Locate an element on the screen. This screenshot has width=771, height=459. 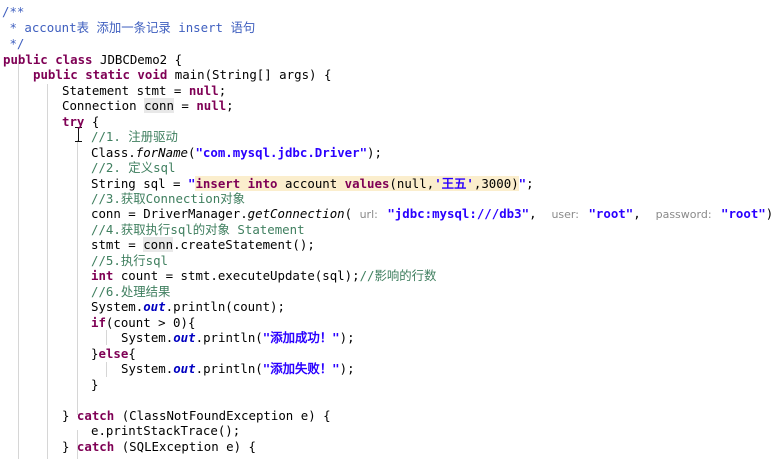
code-text: (SQLException e) { is located at coordinates (185, 446).